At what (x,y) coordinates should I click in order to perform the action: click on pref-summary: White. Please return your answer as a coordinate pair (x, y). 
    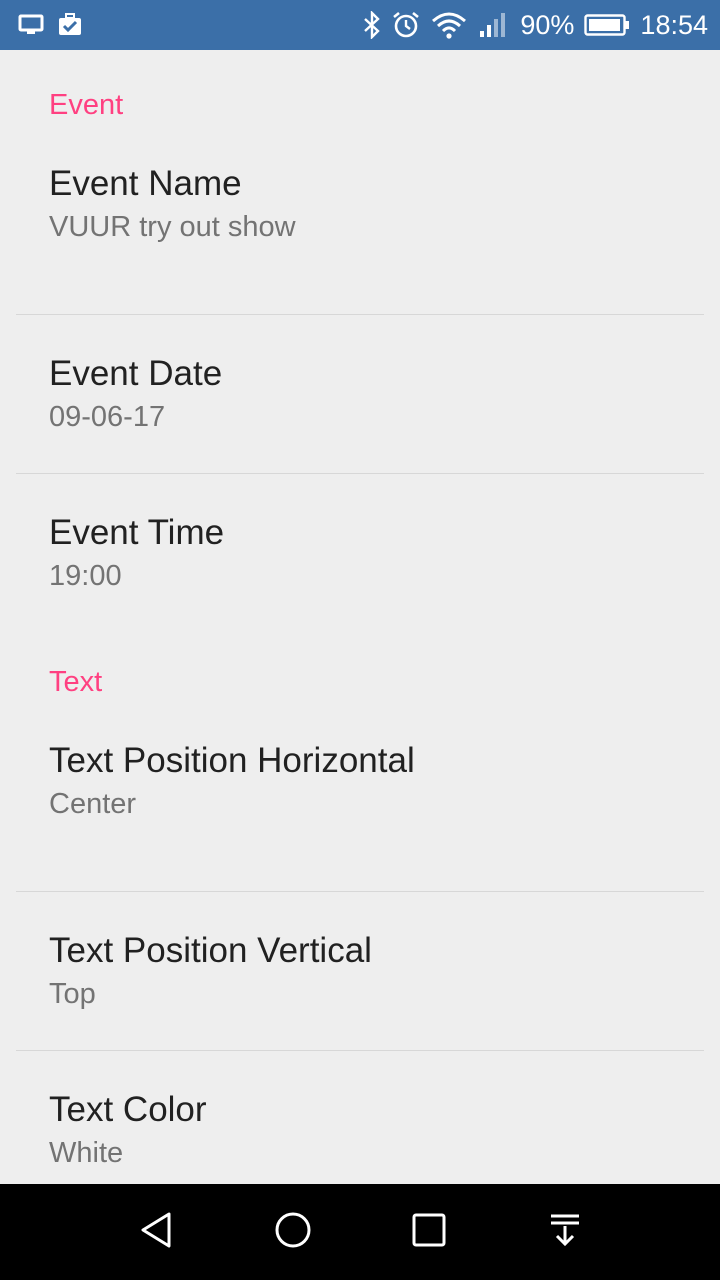
    Looking at the image, I should click on (86, 1153).